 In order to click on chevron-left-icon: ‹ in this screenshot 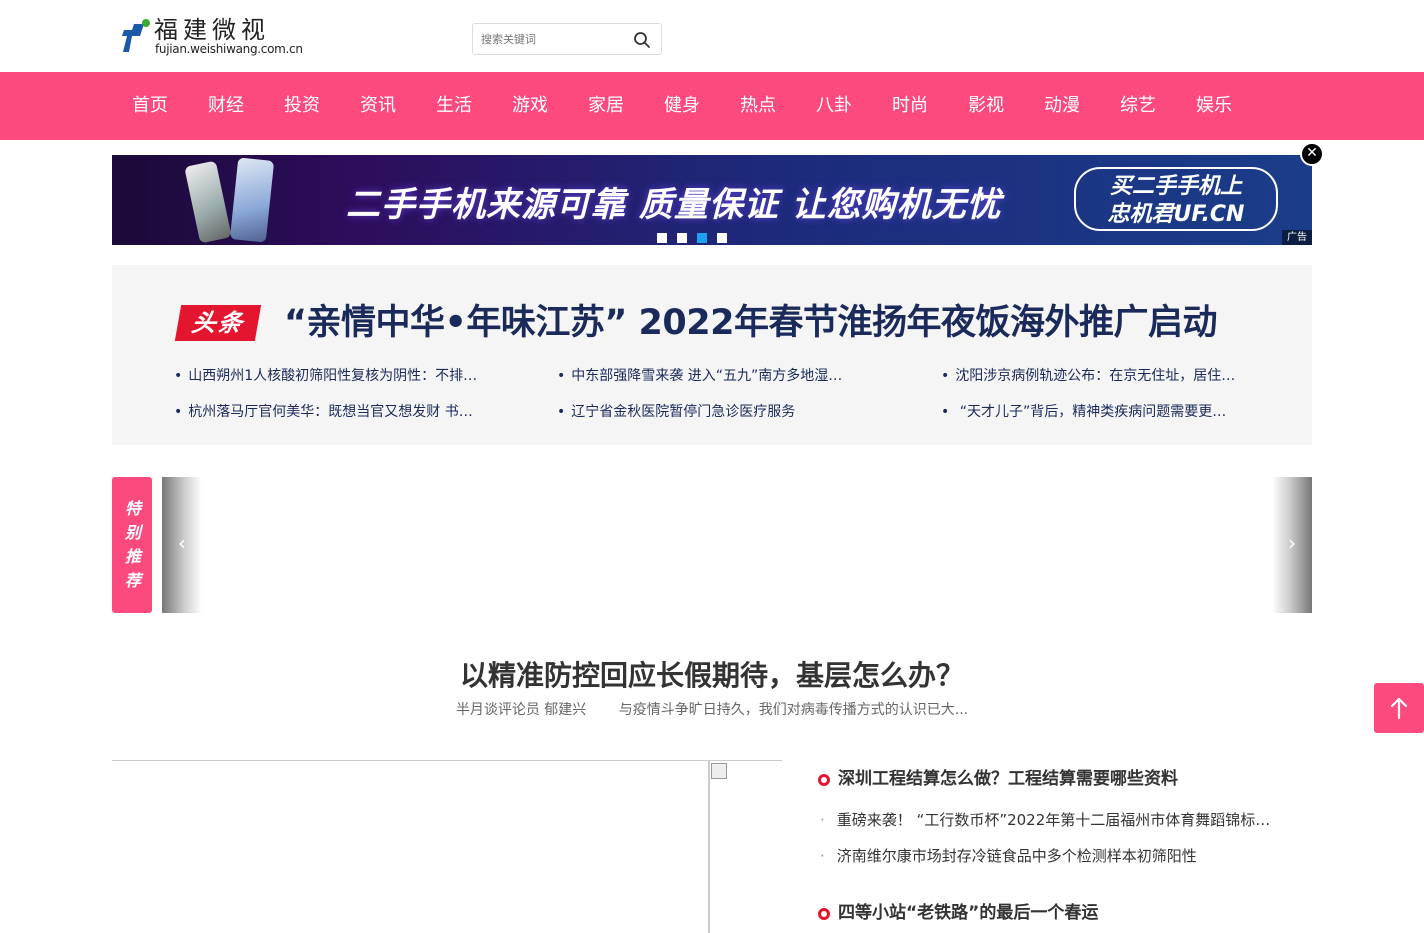, I will do `click(182, 543)`.